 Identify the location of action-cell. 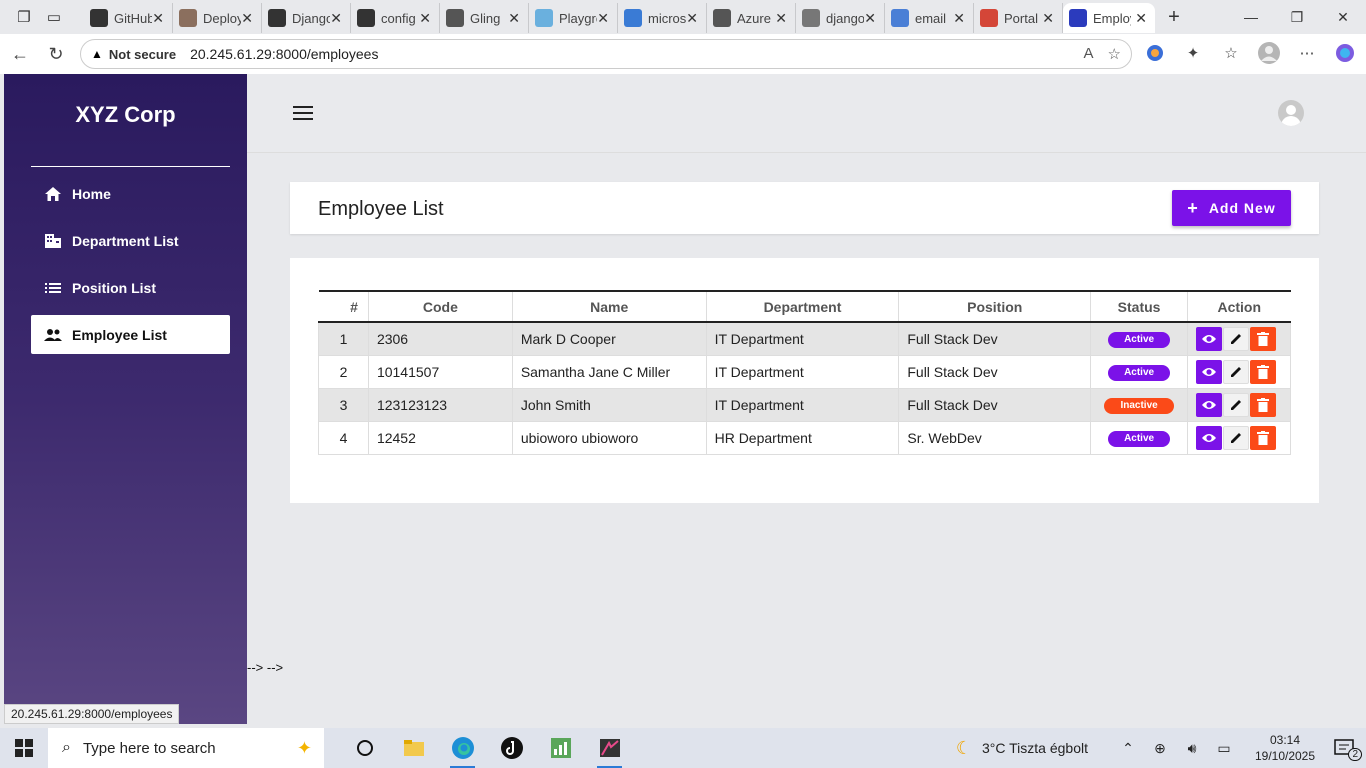
(1239, 437).